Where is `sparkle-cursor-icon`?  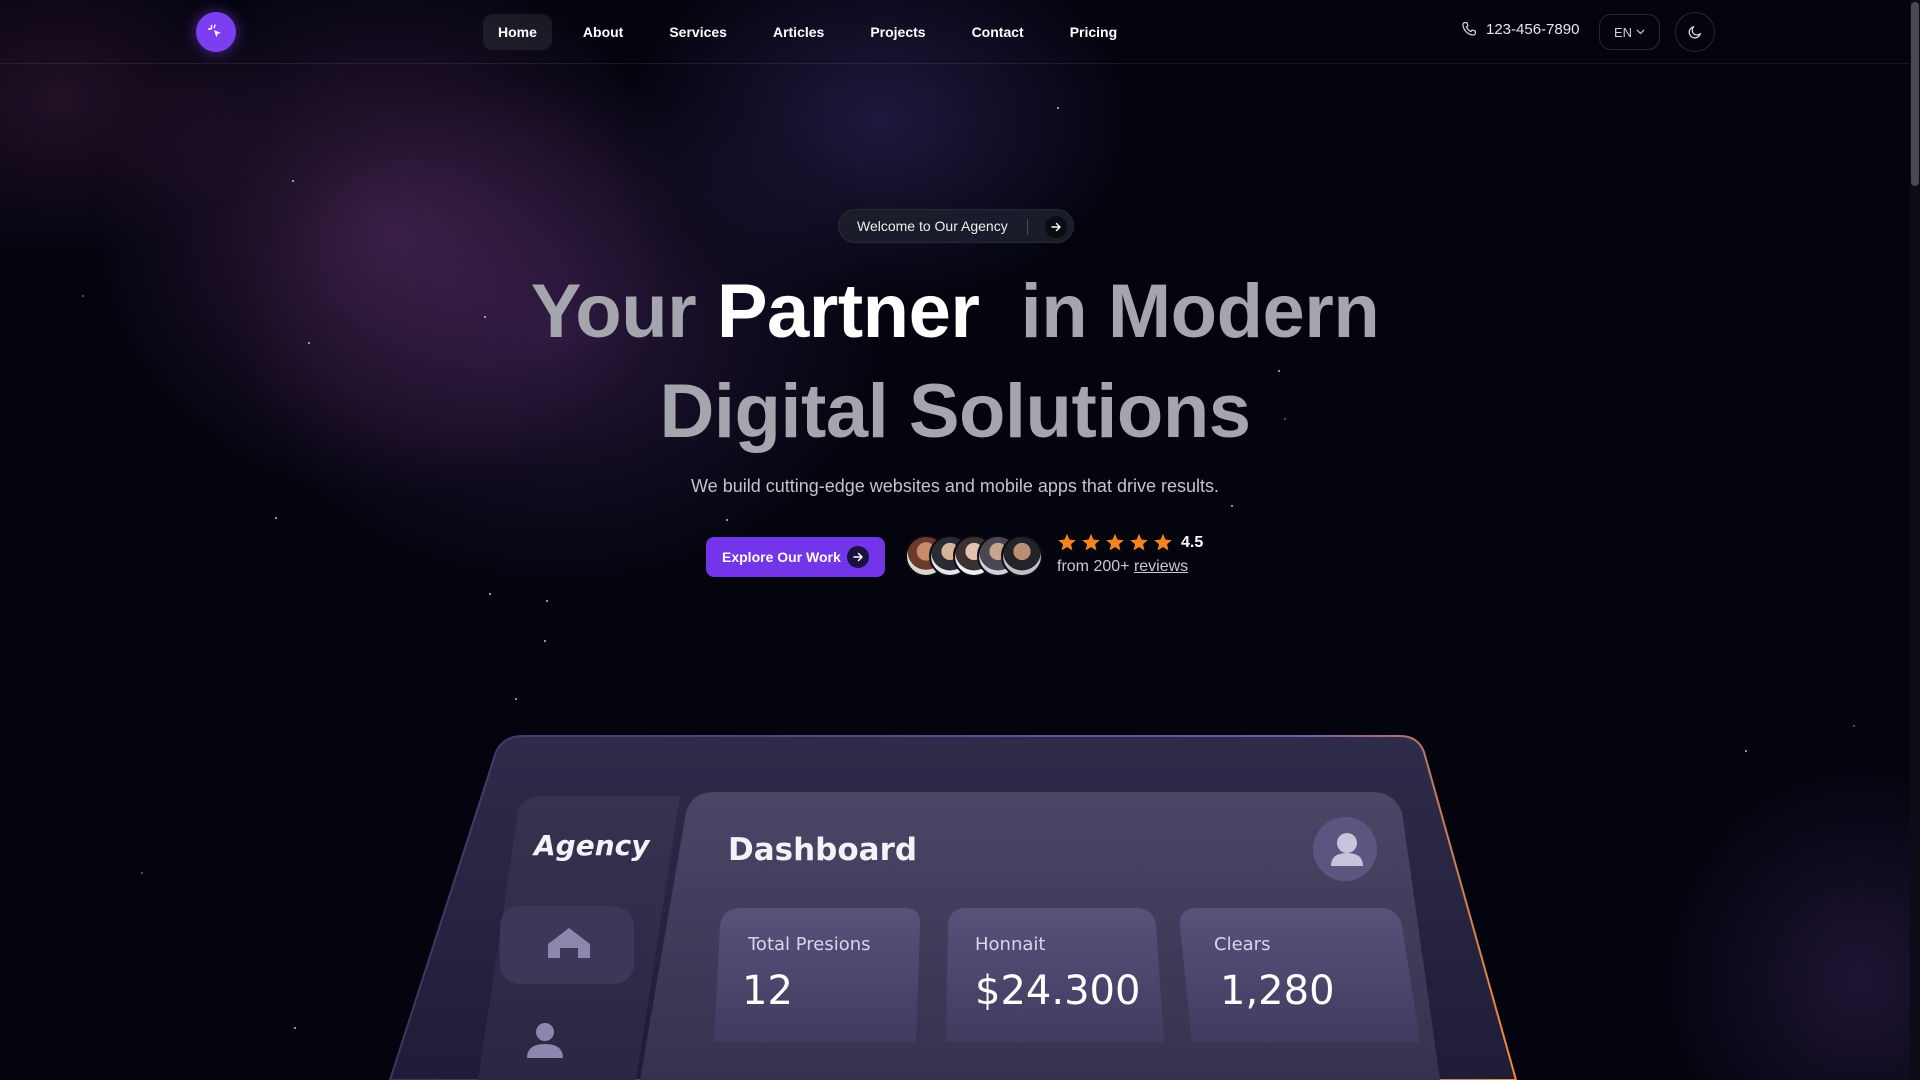
sparkle-cursor-icon is located at coordinates (214, 31).